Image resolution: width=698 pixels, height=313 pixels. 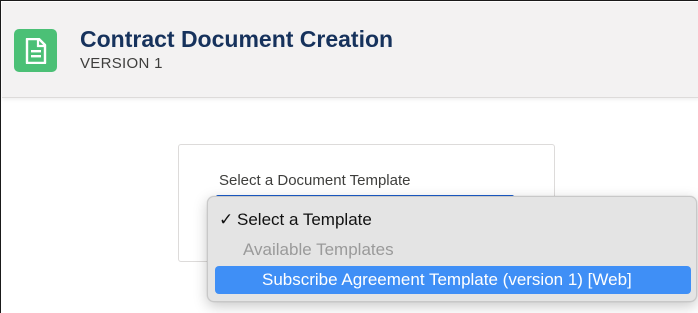 I want to click on checkmark-icon: ✓, so click(x=226, y=219).